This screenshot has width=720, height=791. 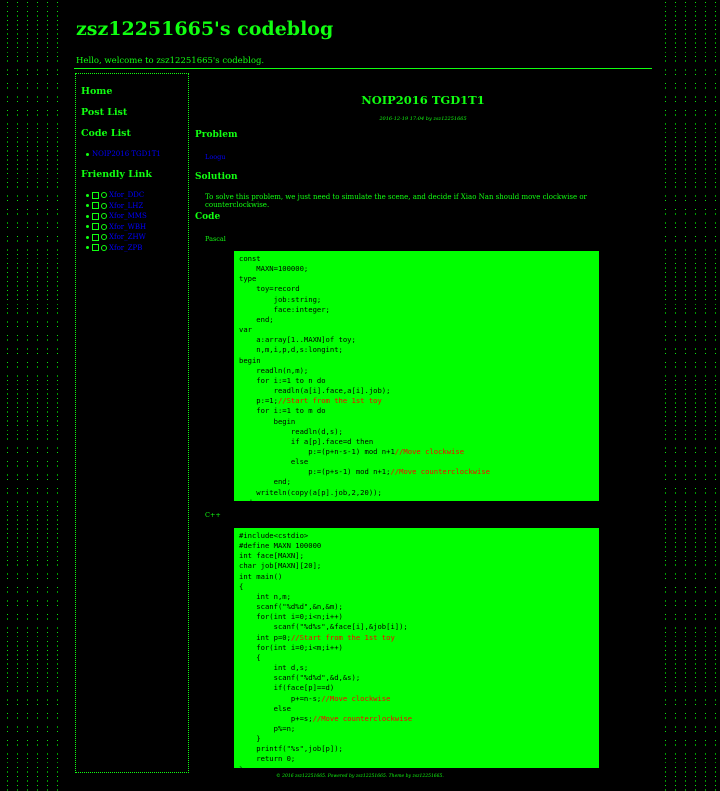 I want to click on friend-link: Xfor_MMS, so click(x=128, y=216).